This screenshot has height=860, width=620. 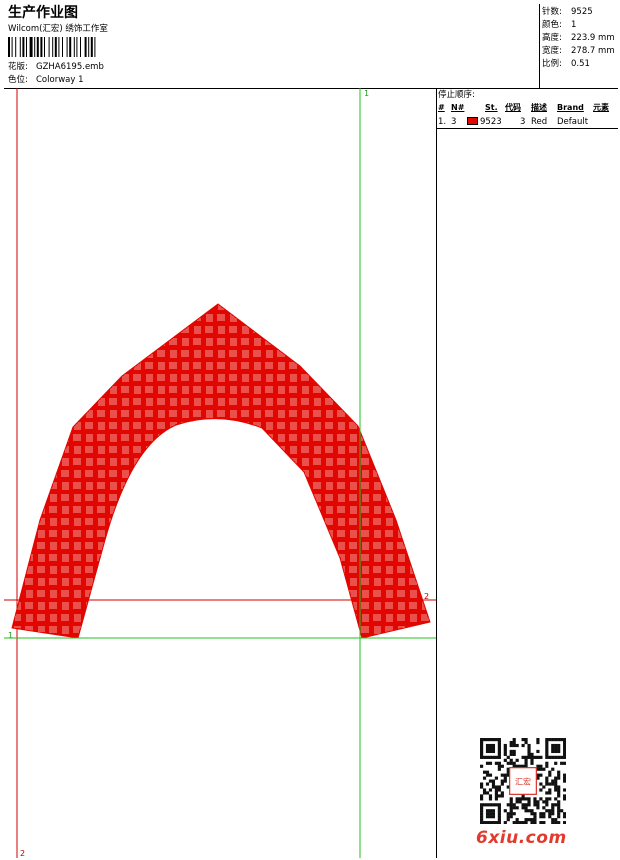 I want to click on guide-label-green-left: 1, so click(x=11, y=635).